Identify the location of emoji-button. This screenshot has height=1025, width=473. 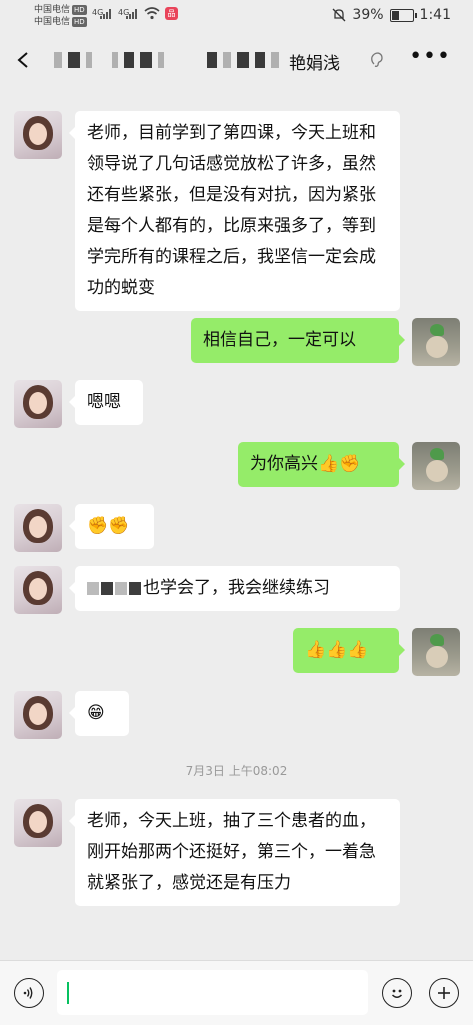
(397, 993).